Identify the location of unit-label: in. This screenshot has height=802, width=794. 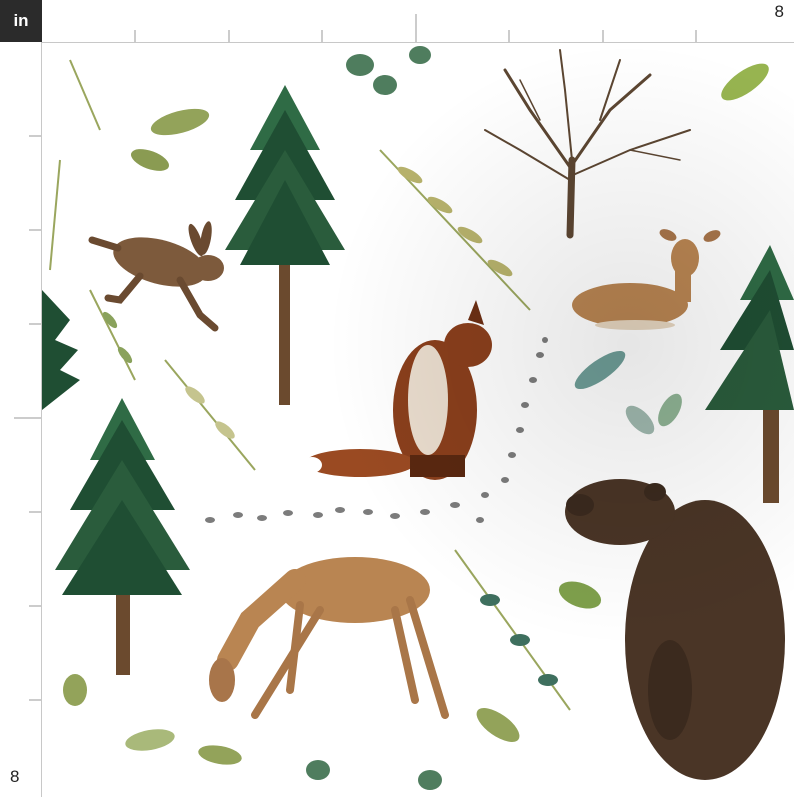
(21, 20).